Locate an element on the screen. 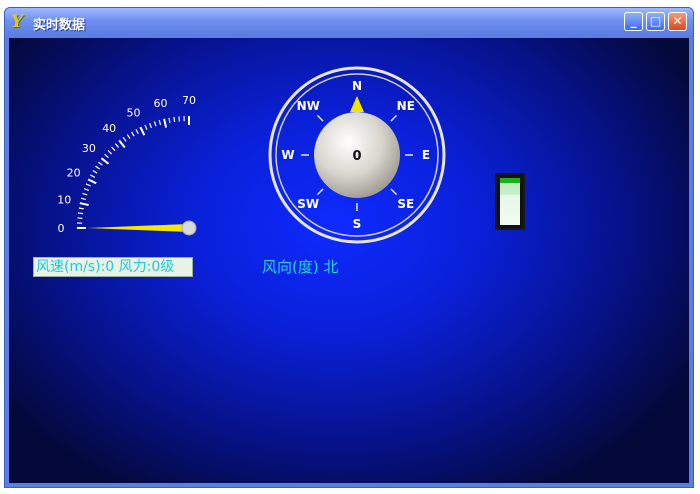  gauge-tick-label: 60 is located at coordinates (161, 103).